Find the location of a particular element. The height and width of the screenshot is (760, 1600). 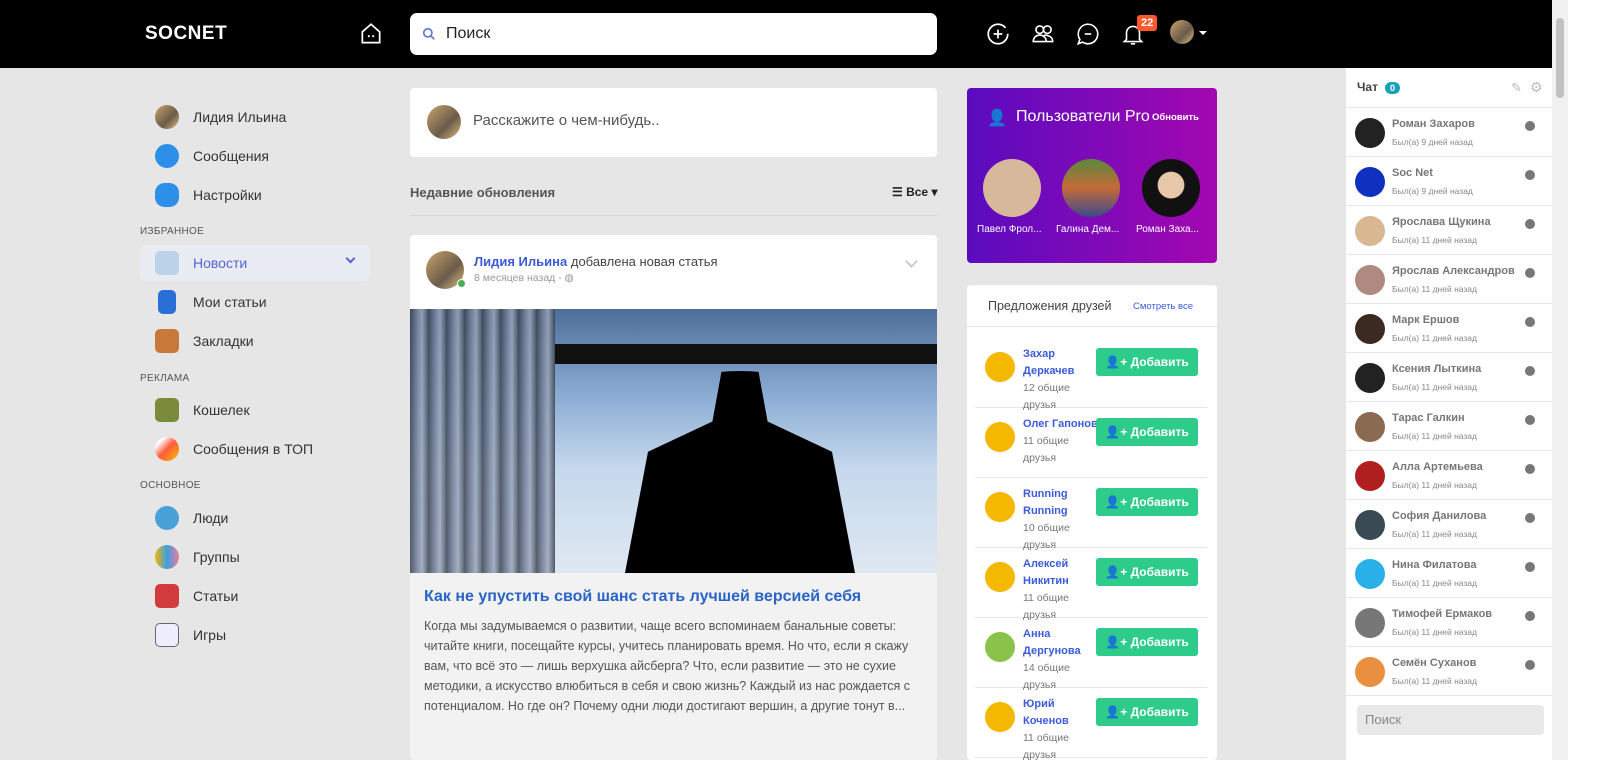

suggestion-name: Алексей Никитин is located at coordinates (1046, 572).